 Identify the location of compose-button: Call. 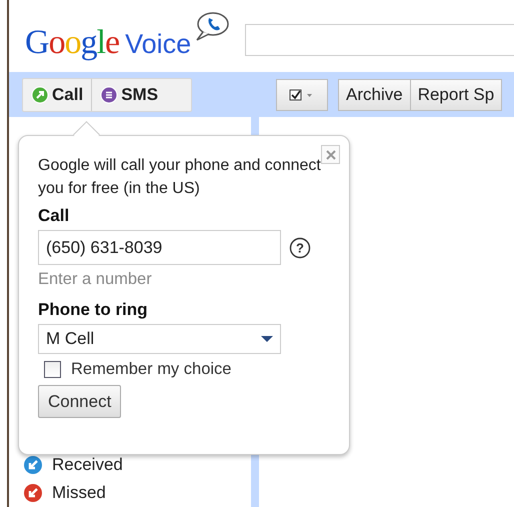
(57, 94).